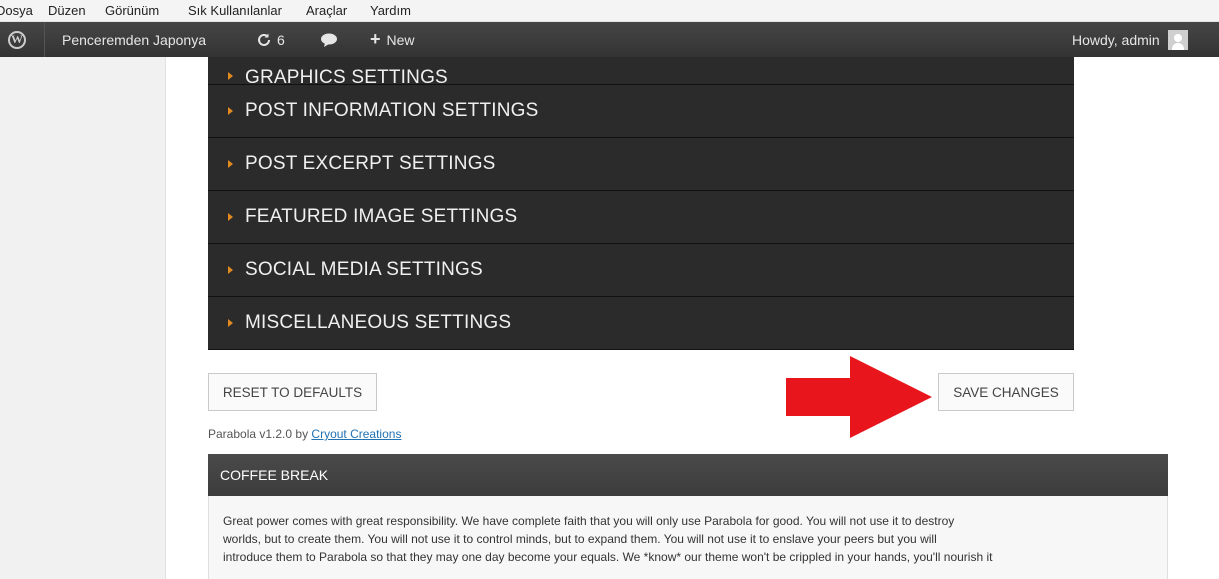  What do you see at coordinates (260, 434) in the screenshot?
I see `credit-prefix: Parabola v1.2.0 by` at bounding box center [260, 434].